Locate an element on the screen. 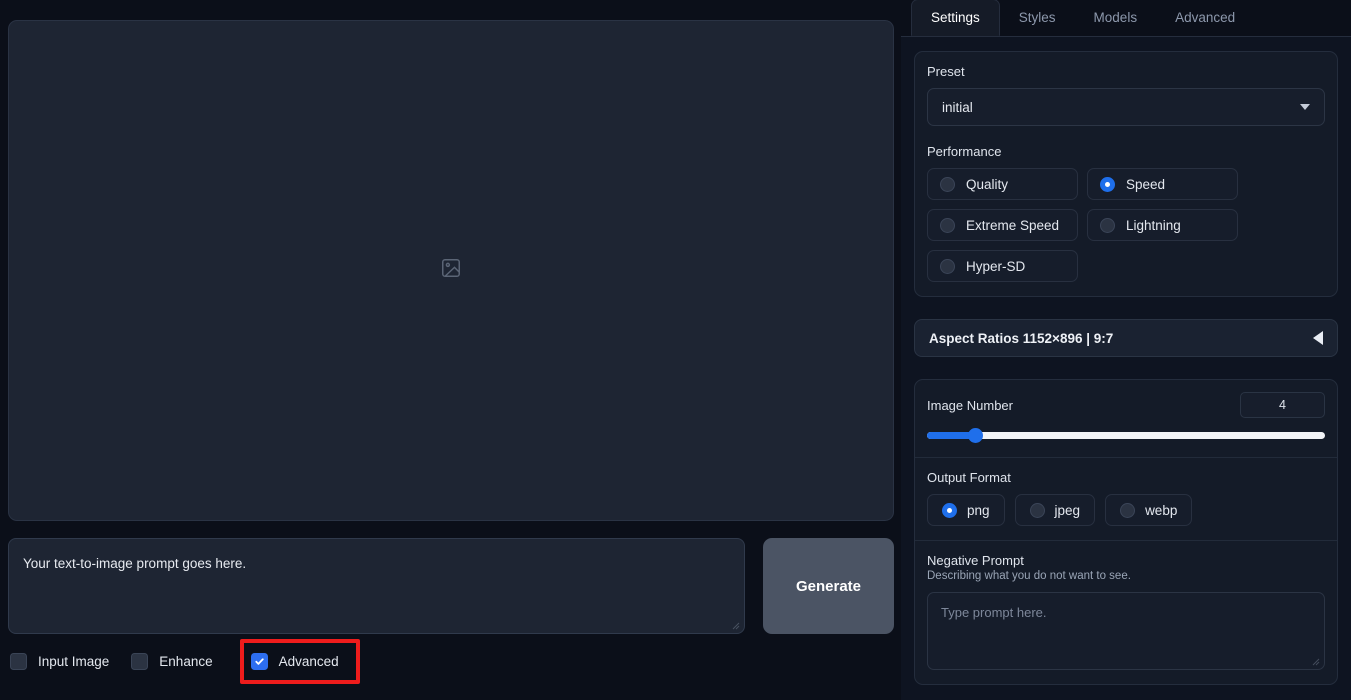 The height and width of the screenshot is (700, 1351). preset-value: initial is located at coordinates (957, 107).